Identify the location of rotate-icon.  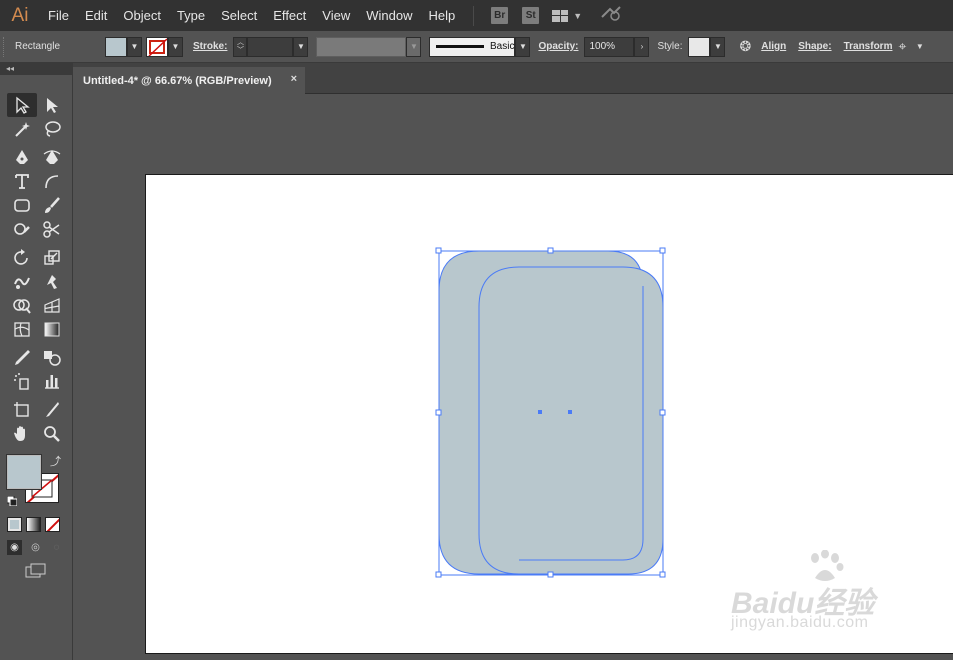
(21, 257).